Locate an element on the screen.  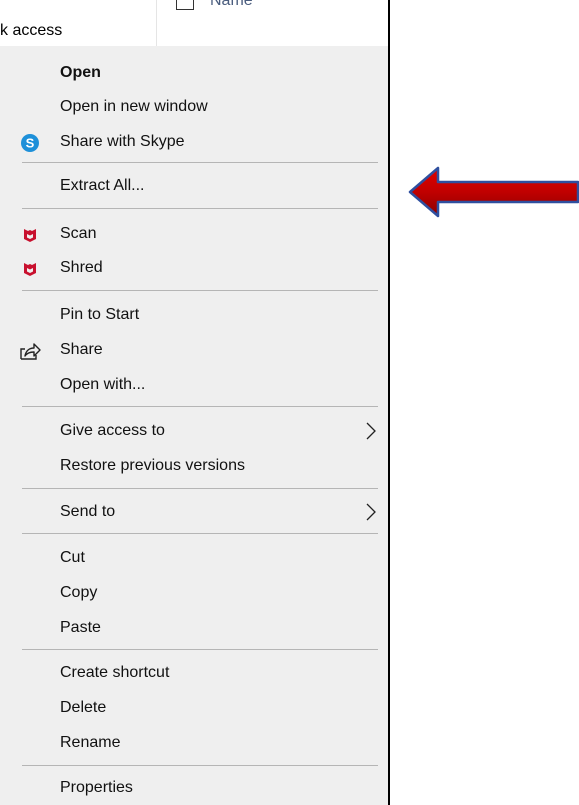
menu-item-label: Give access to is located at coordinates (112, 430).